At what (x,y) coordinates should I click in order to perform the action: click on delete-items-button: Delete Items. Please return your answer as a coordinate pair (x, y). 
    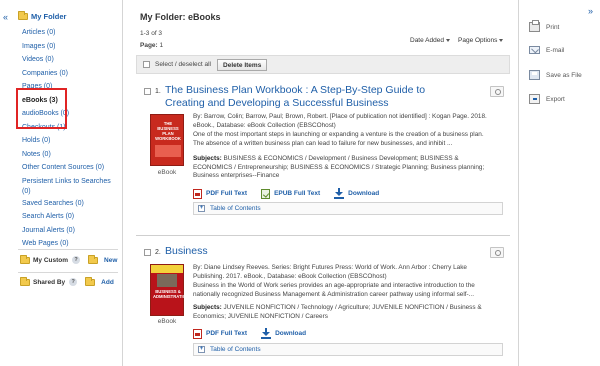
    Looking at the image, I should click on (242, 64).